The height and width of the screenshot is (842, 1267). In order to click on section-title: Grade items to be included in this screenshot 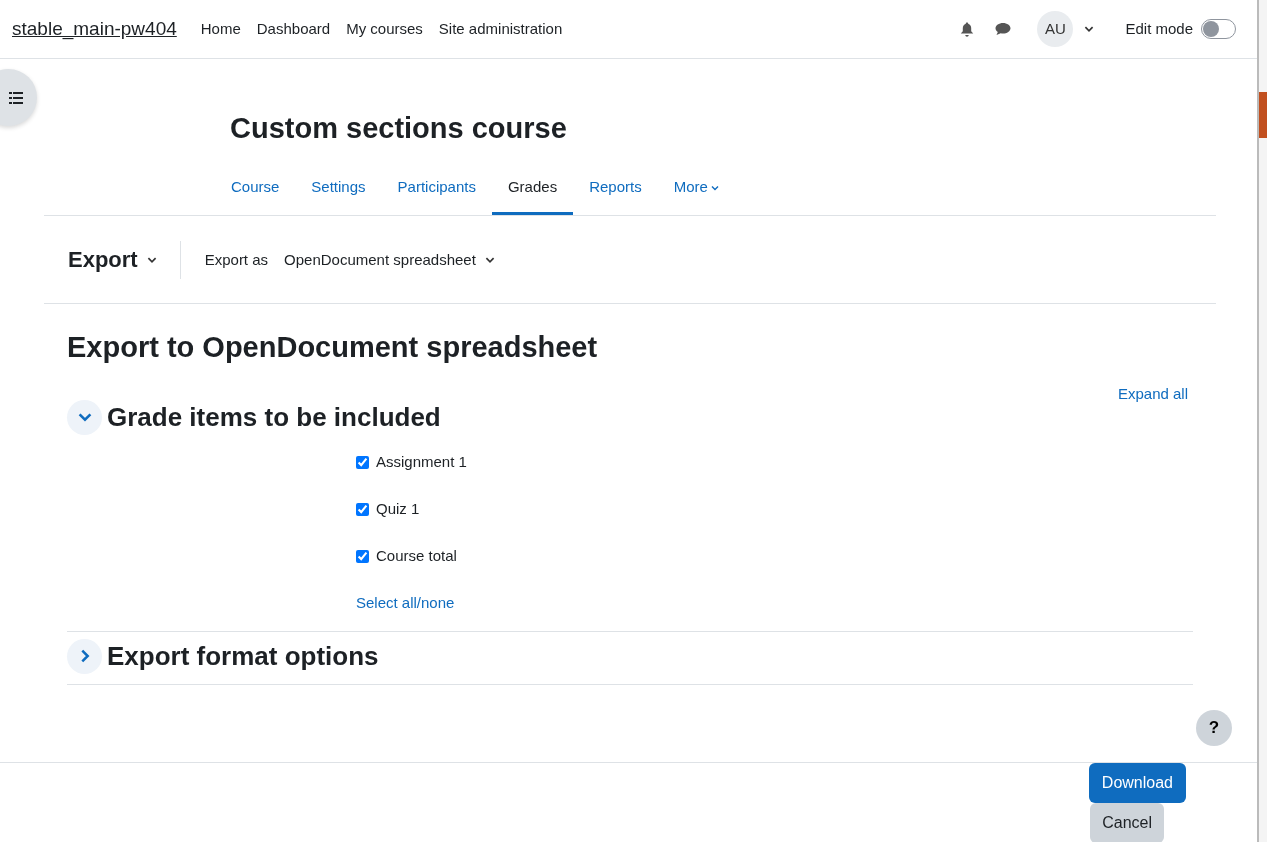, I will do `click(274, 417)`.